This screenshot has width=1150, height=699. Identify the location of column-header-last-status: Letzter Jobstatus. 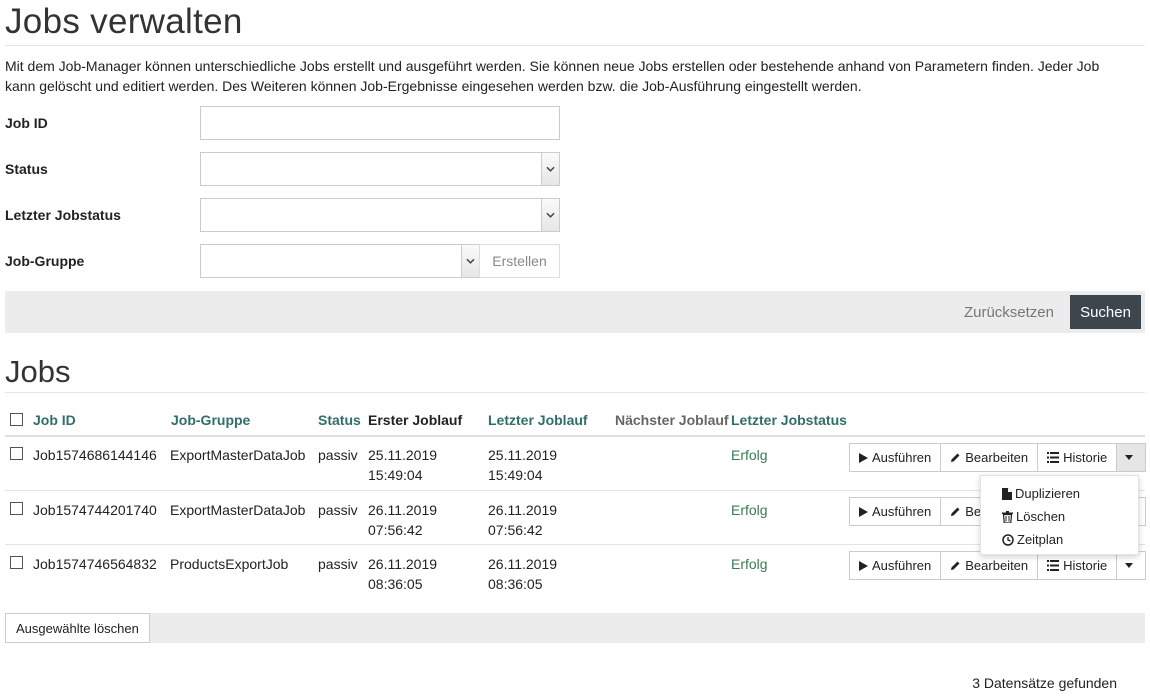
(789, 420).